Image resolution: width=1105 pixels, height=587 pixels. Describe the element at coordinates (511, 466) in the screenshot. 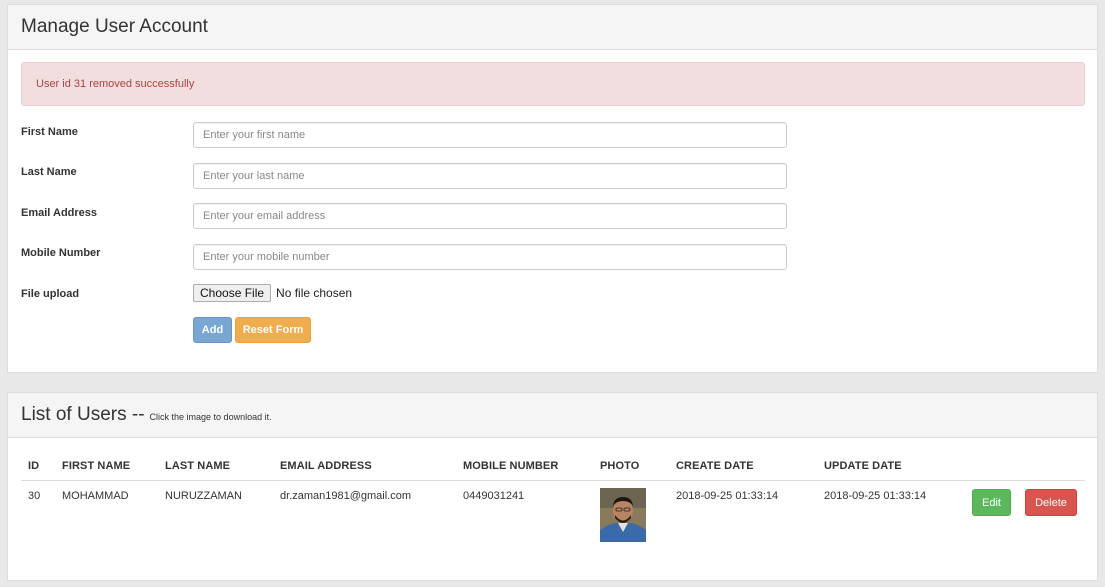

I see `col-header-mobile: MOBILE NUMBER` at that location.